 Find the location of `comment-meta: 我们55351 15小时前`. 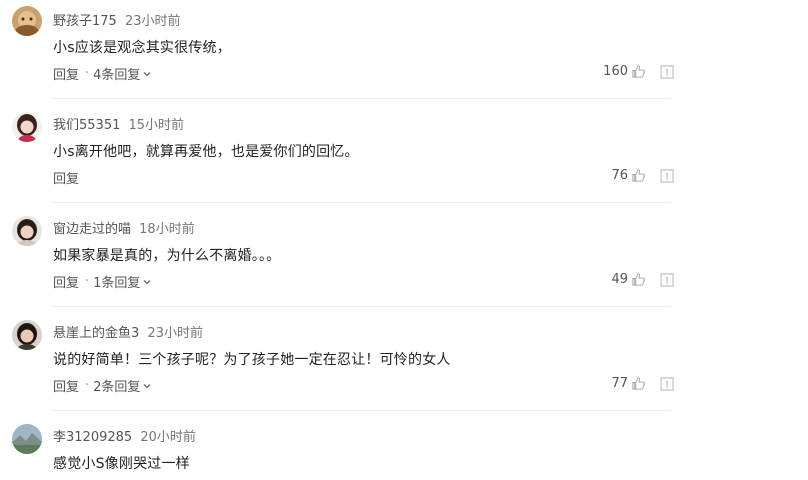

comment-meta: 我们55351 15小时前 is located at coordinates (118, 123).